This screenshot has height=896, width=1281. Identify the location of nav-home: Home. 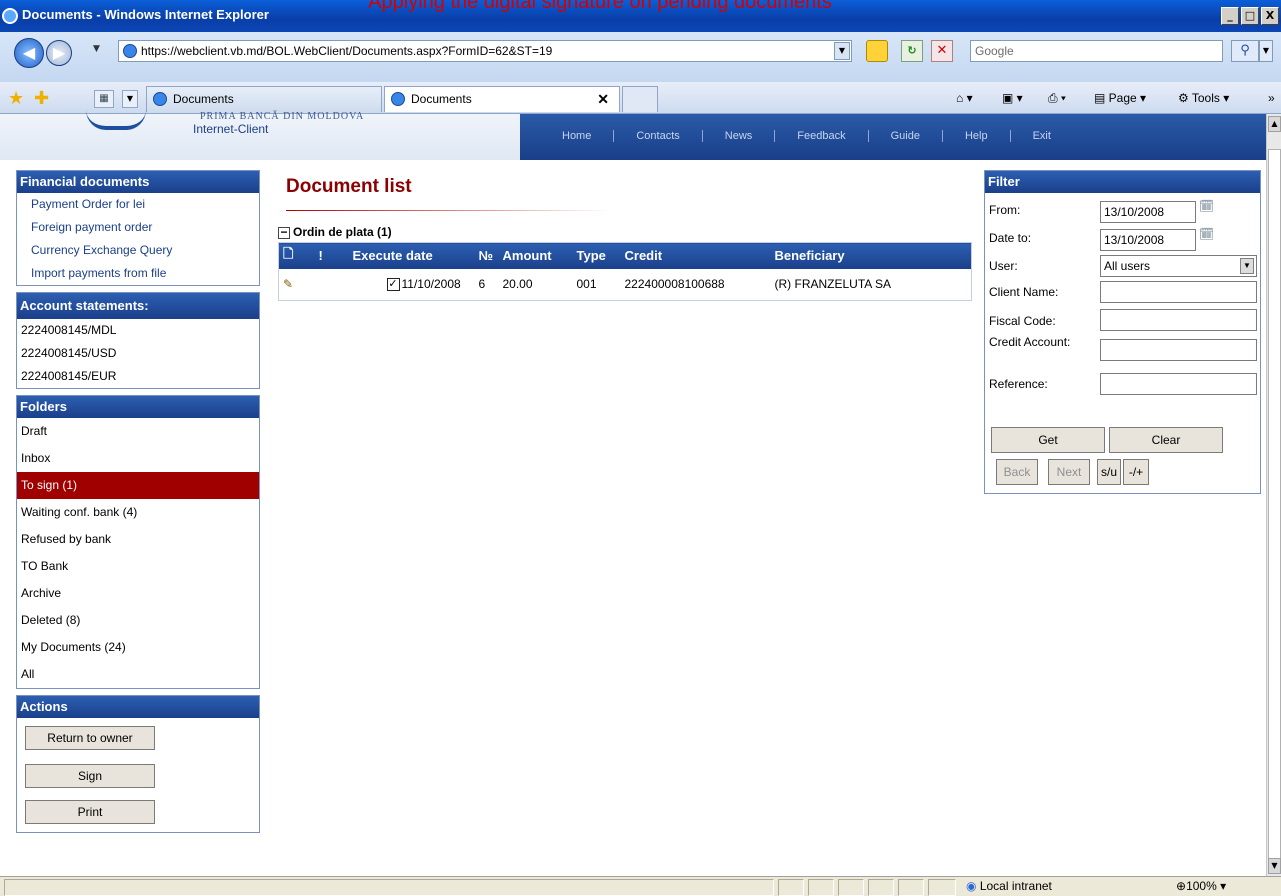
(577, 136).